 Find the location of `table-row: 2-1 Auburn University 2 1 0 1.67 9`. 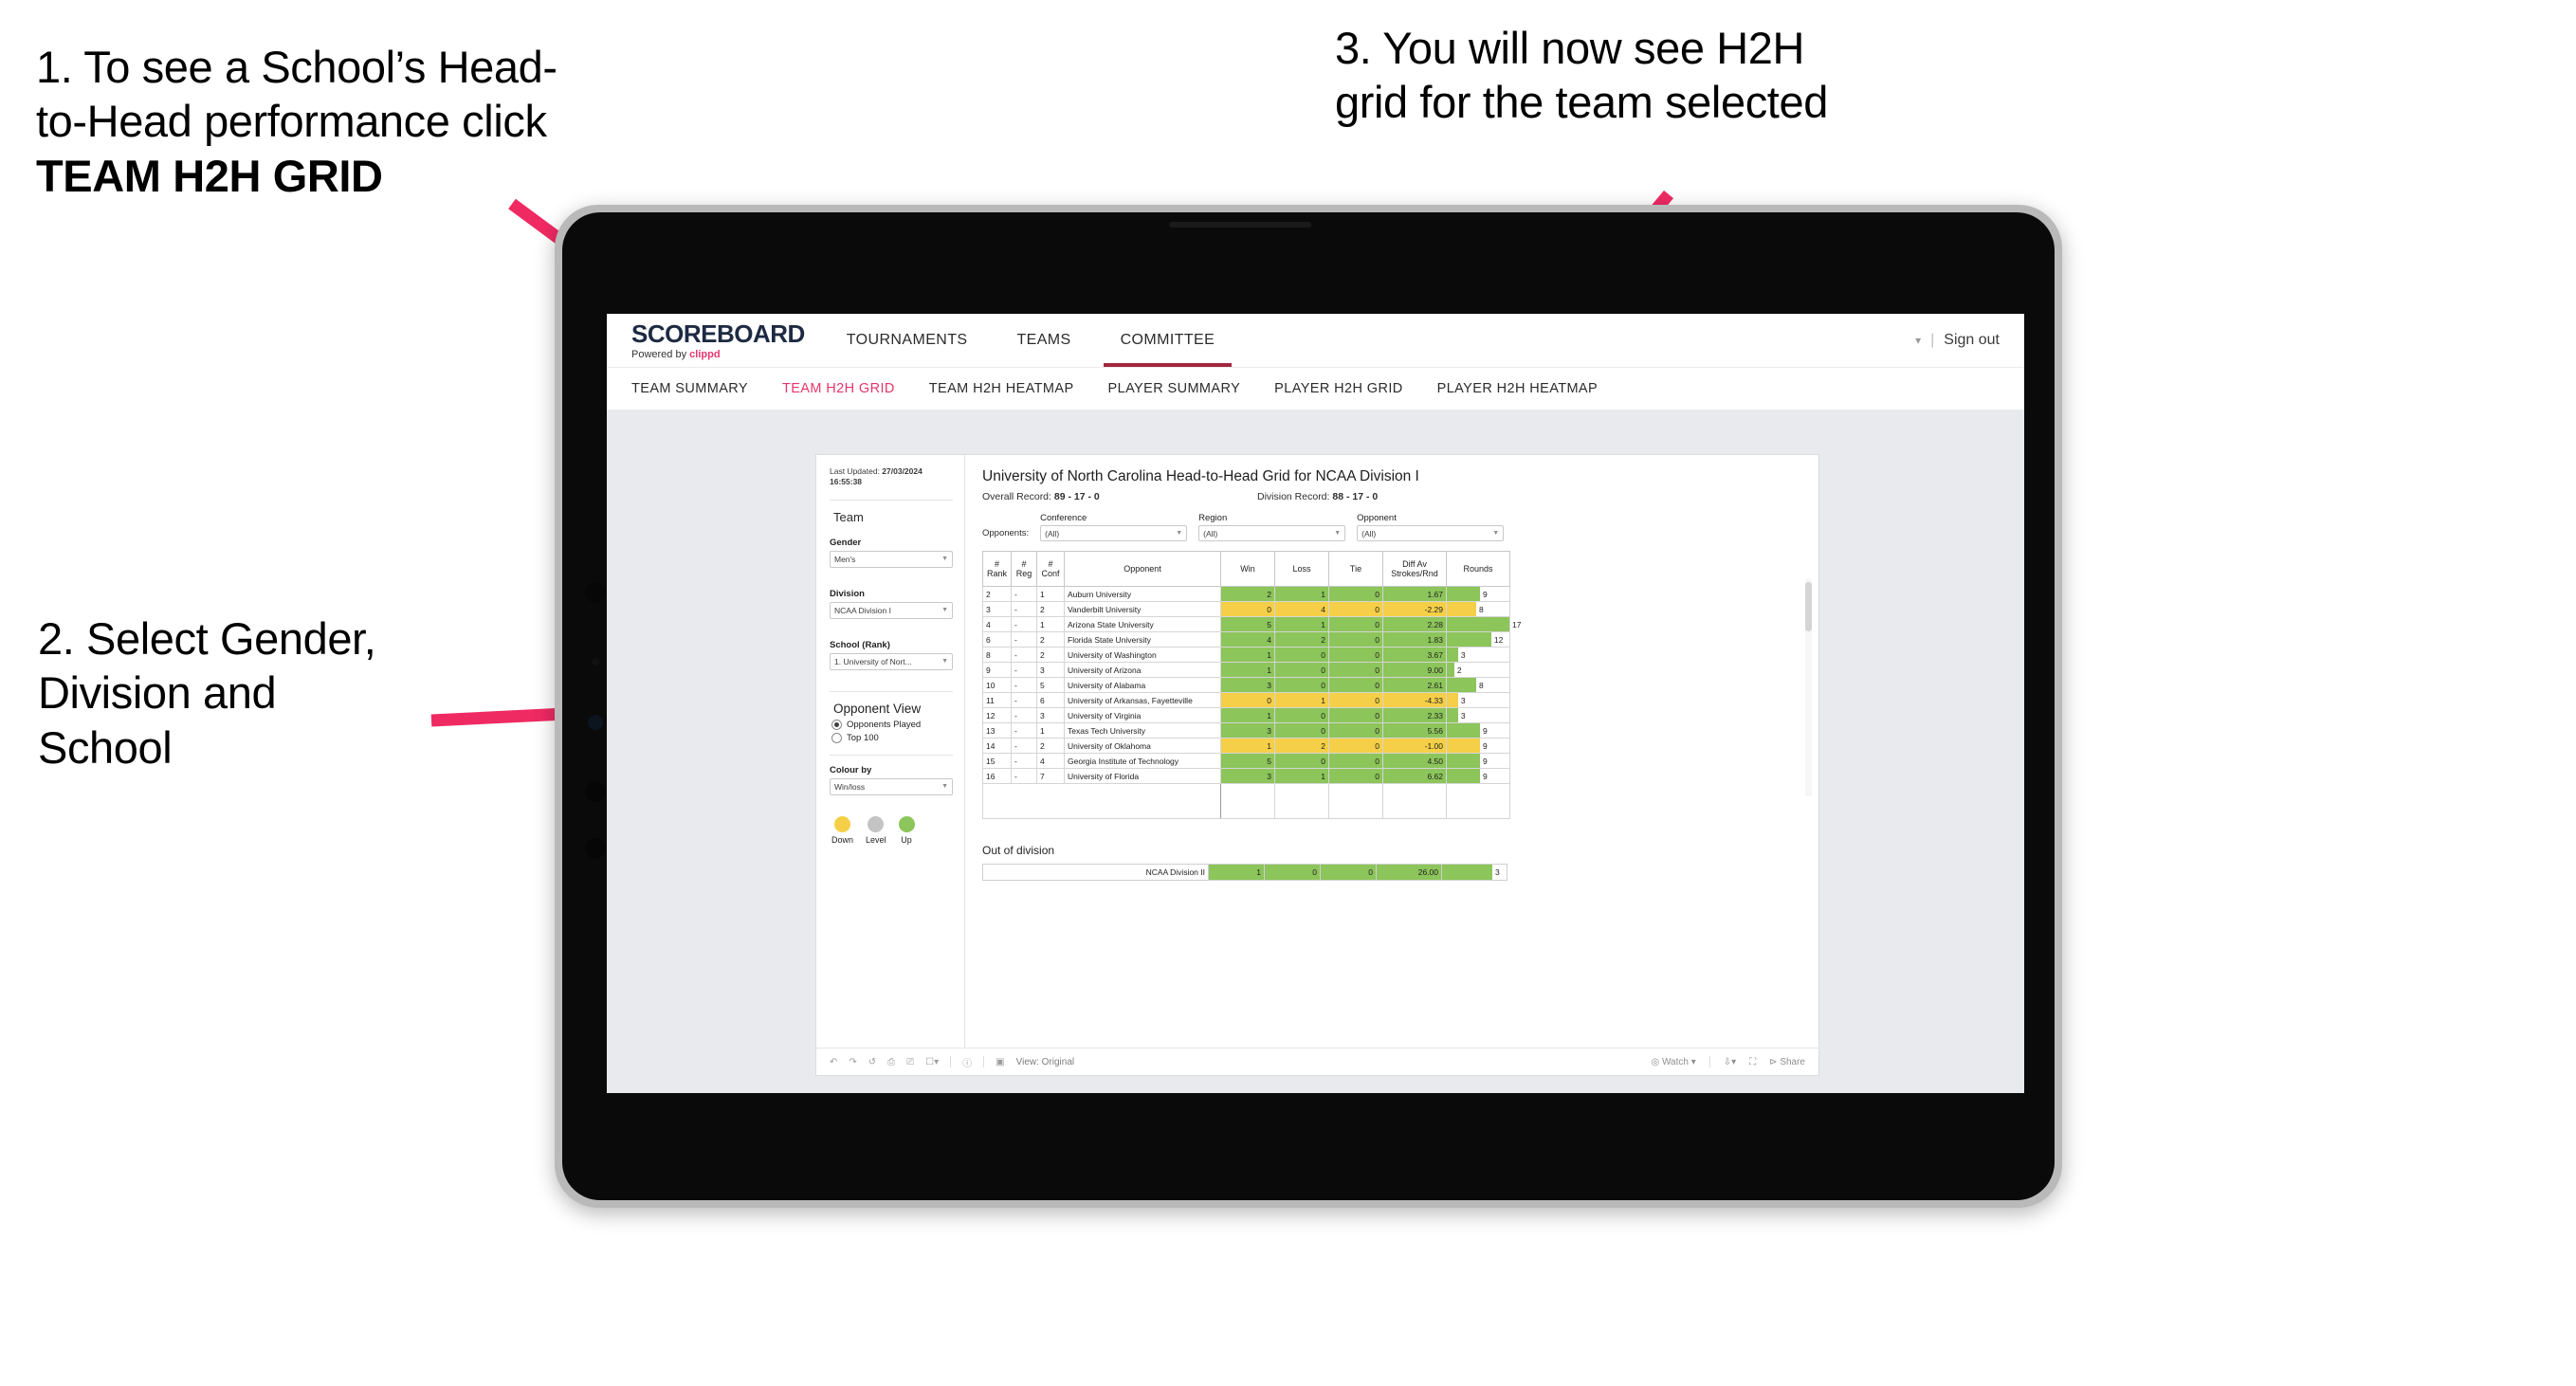

table-row: 2-1 Auburn University 2 1 0 1.67 9 is located at coordinates (1246, 594).